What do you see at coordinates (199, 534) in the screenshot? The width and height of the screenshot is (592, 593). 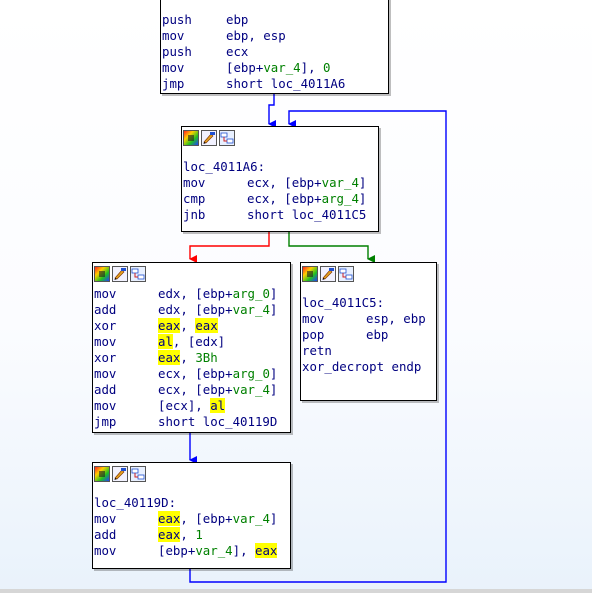 I see `immediate-value: 1` at bounding box center [199, 534].